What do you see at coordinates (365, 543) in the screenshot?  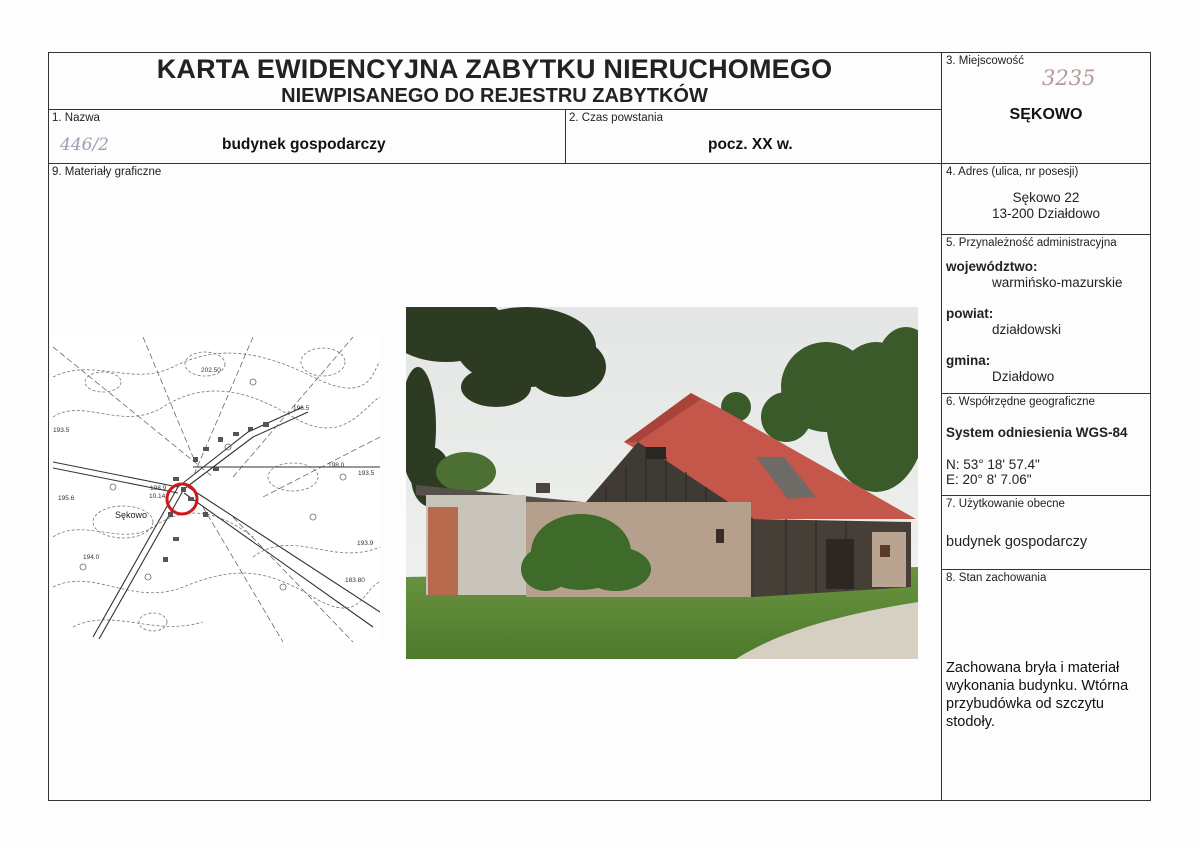 I see `spot-height: 193.9` at bounding box center [365, 543].